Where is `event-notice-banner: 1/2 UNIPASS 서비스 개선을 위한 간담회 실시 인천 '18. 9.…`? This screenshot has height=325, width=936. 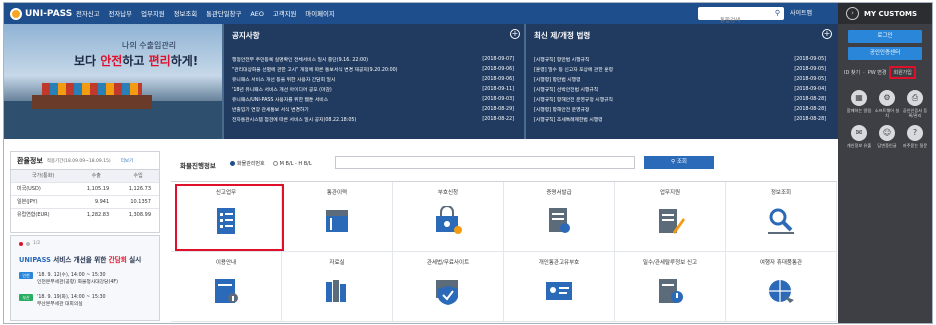 event-notice-banner: 1/2 UNIPASS 서비스 개선을 위한 간담회 실시 인천 '18. 9.… is located at coordinates (85, 278).